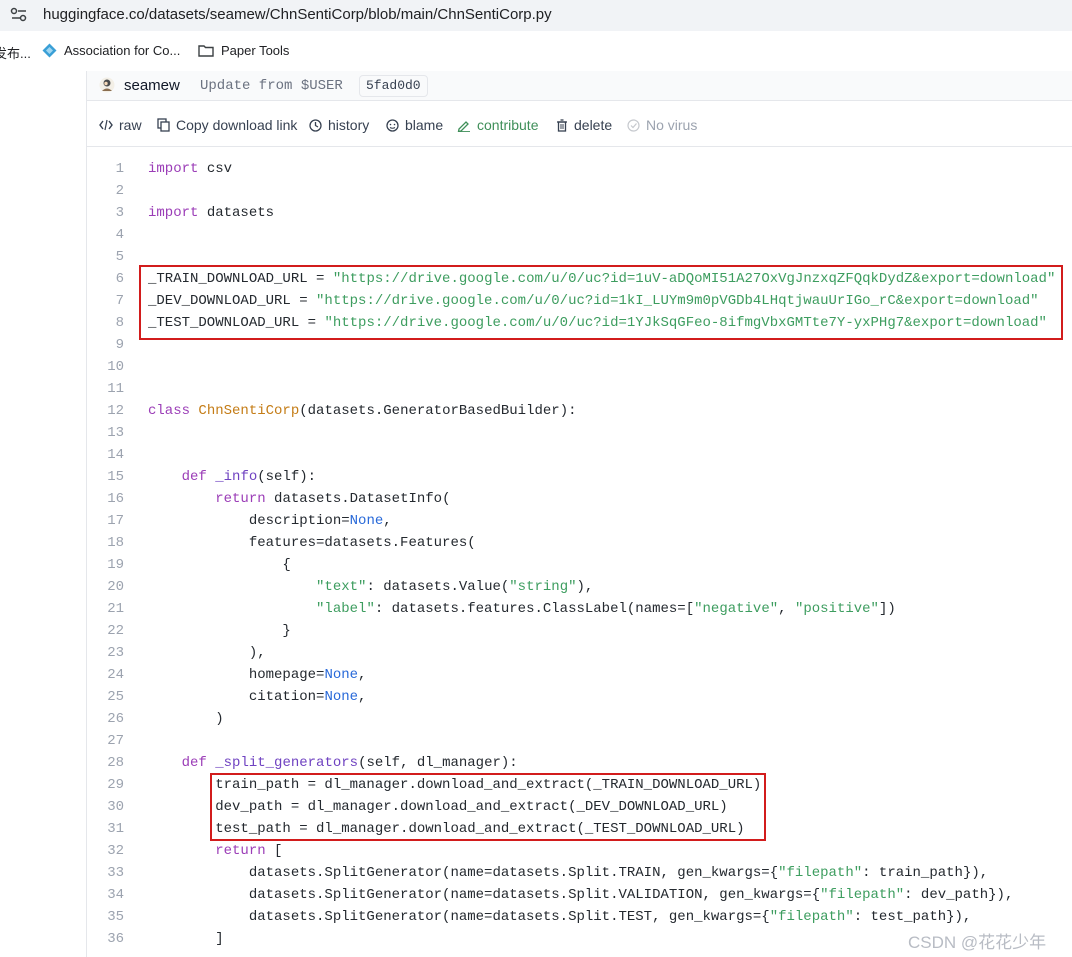  Describe the element at coordinates (105, 345) in the screenshot. I see `line-number: 9` at that location.